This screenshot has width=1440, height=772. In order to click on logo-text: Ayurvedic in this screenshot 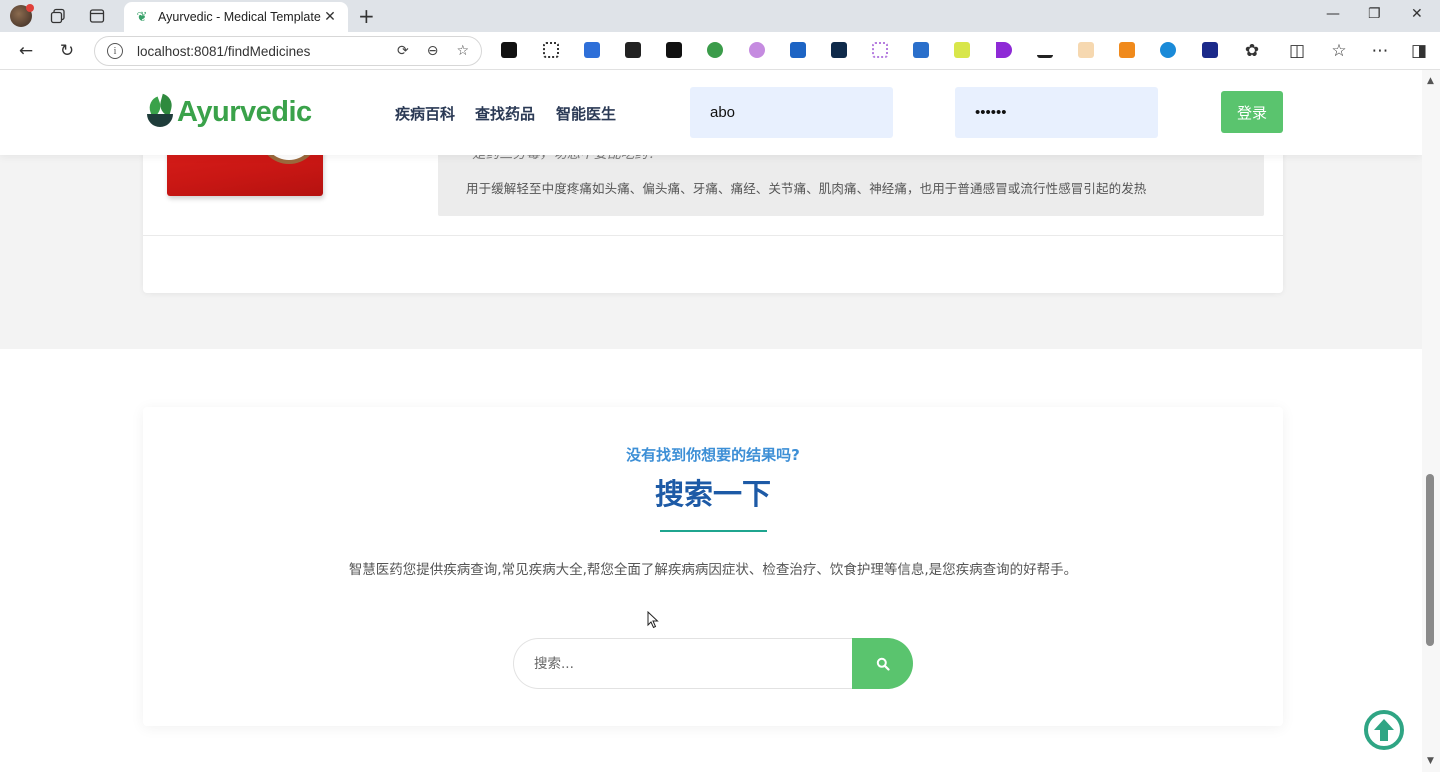, I will do `click(244, 112)`.